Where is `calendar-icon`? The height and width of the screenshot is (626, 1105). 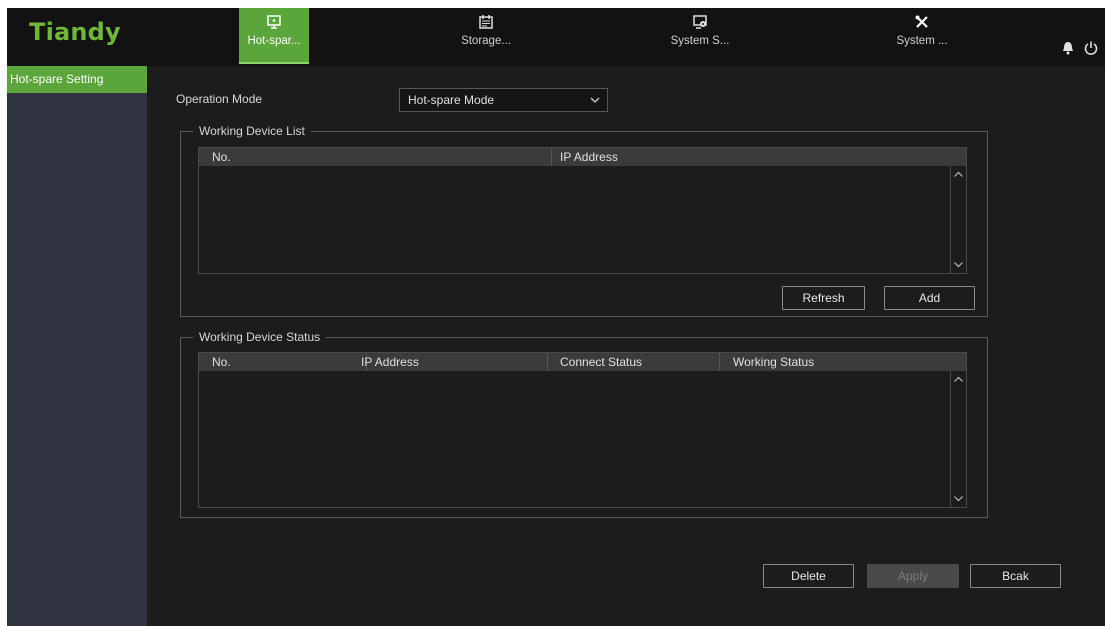
calendar-icon is located at coordinates (486, 22).